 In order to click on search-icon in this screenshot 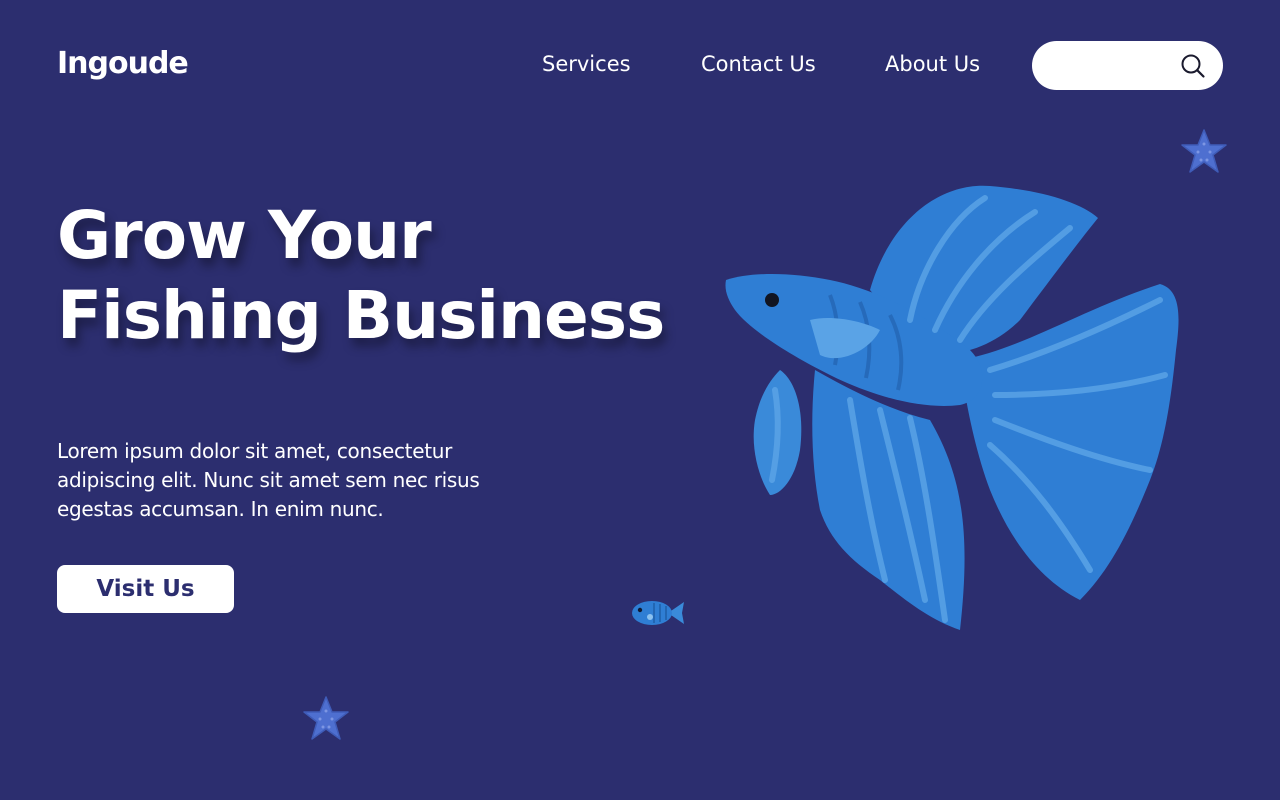, I will do `click(1193, 66)`.